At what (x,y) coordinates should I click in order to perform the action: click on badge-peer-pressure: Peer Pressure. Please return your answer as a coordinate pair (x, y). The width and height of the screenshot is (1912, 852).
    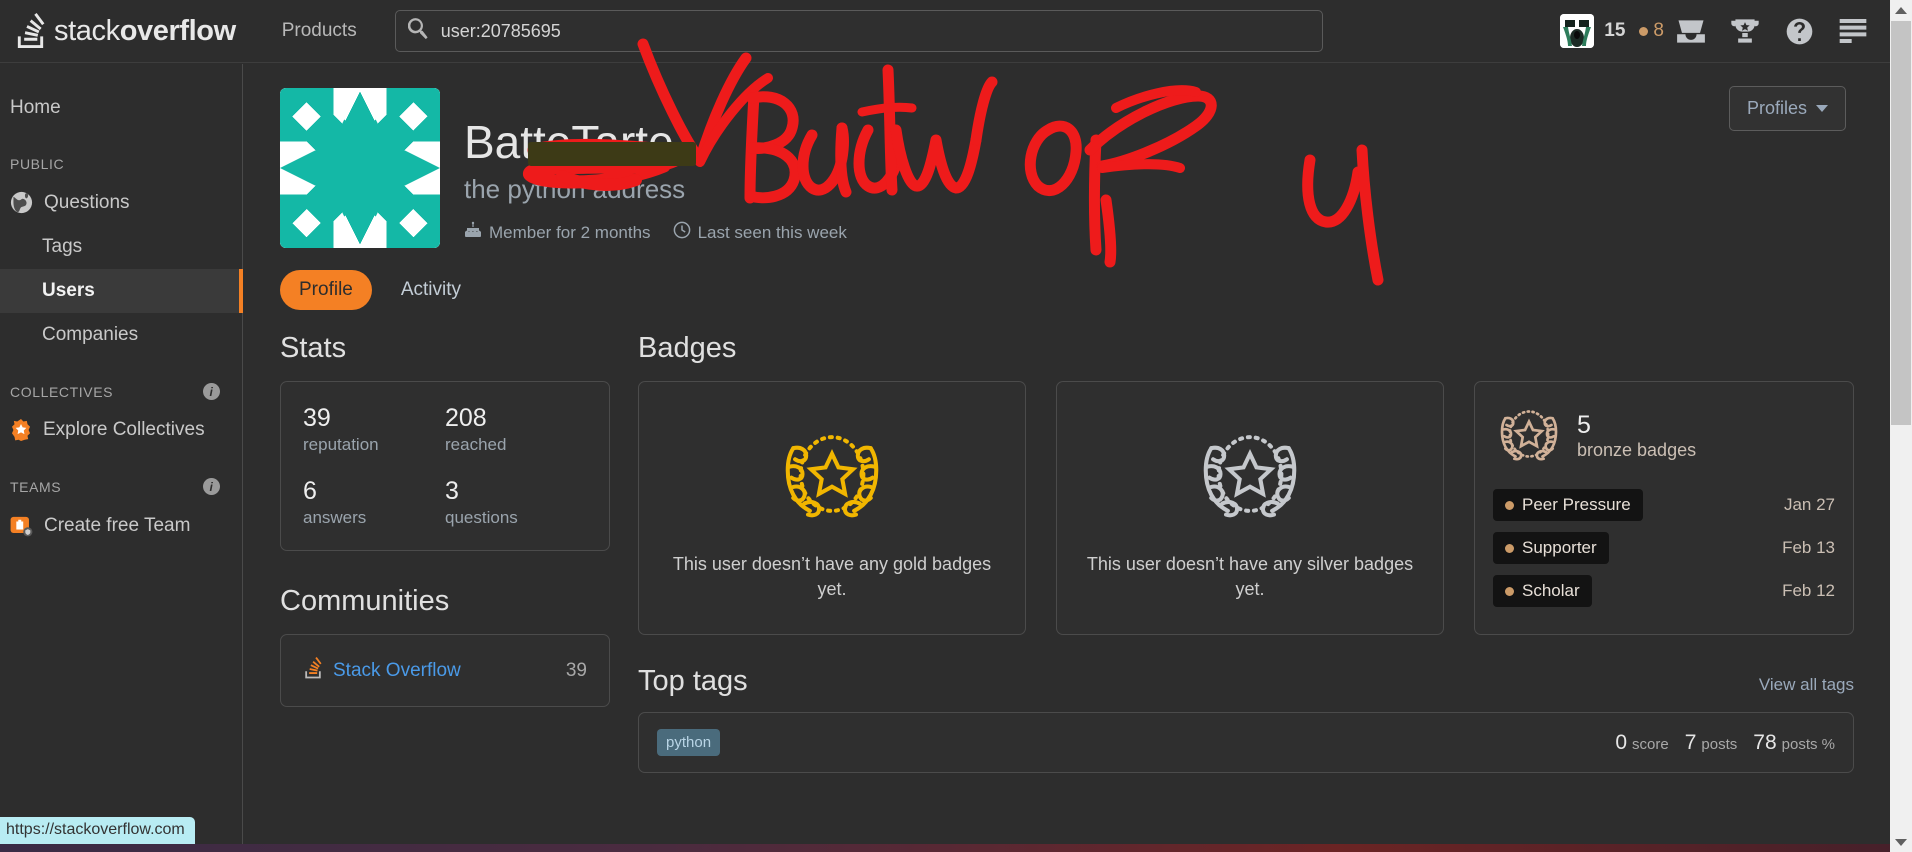
    Looking at the image, I should click on (1568, 505).